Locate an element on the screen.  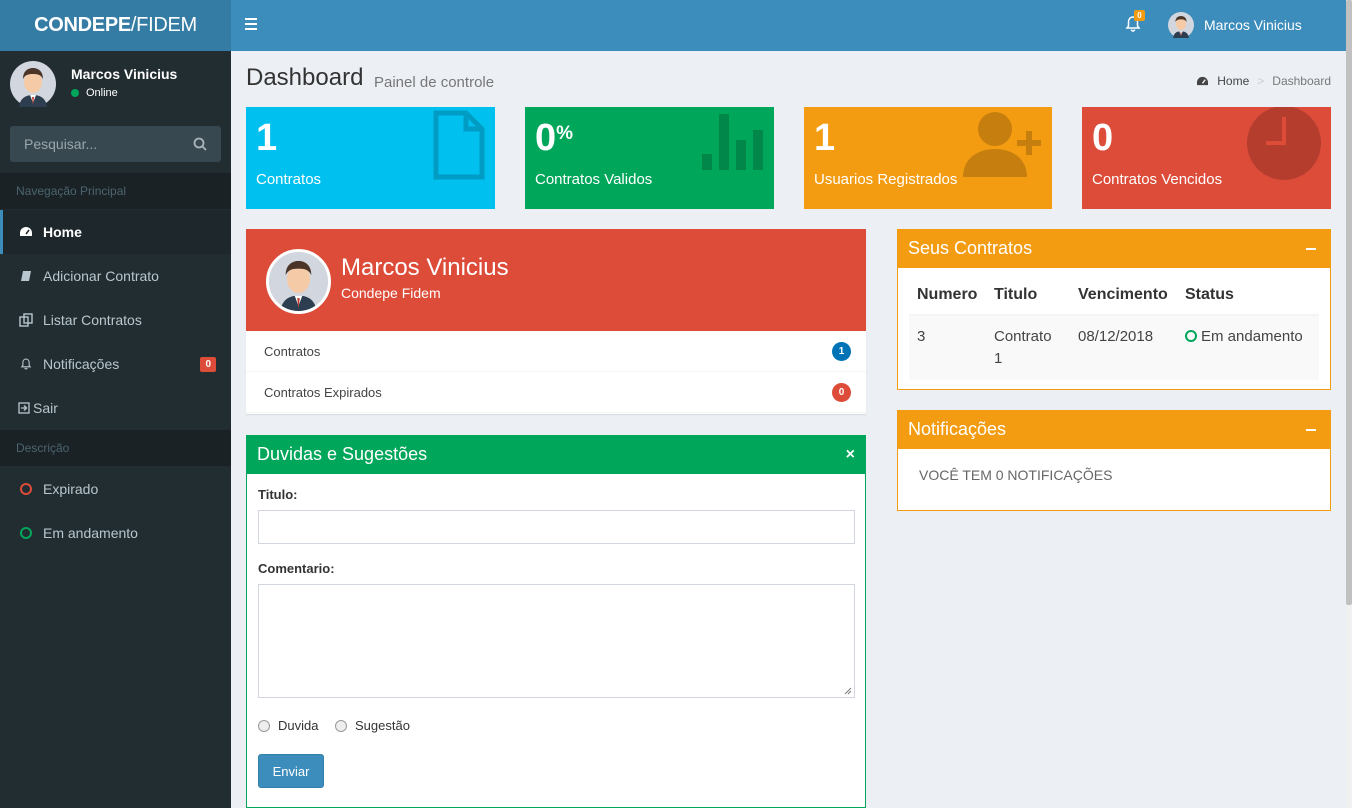
cell-vencimento: 08/12/2018 is located at coordinates (1123, 347).